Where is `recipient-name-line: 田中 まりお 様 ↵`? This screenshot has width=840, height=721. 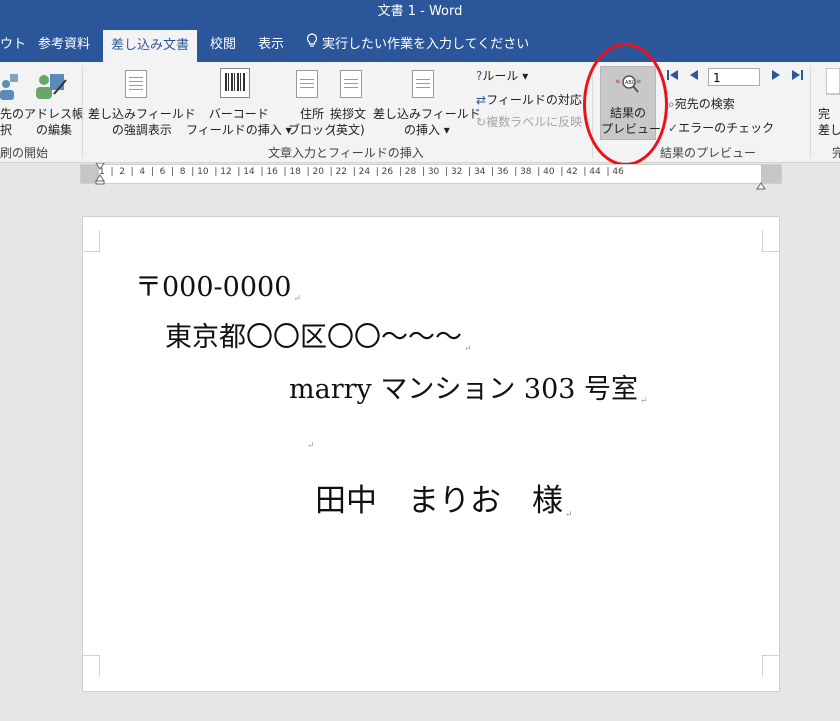 recipient-name-line: 田中 まりお 様 ↵ is located at coordinates (444, 501).